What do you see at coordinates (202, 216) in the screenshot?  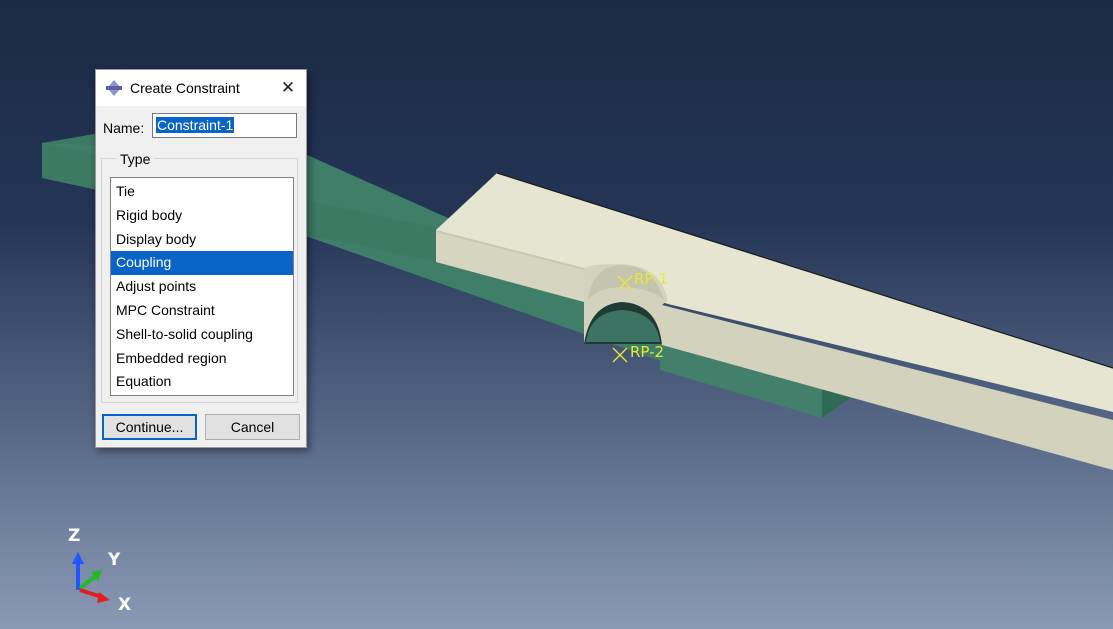 I see `type-item-rigid-body: Rigid body` at bounding box center [202, 216].